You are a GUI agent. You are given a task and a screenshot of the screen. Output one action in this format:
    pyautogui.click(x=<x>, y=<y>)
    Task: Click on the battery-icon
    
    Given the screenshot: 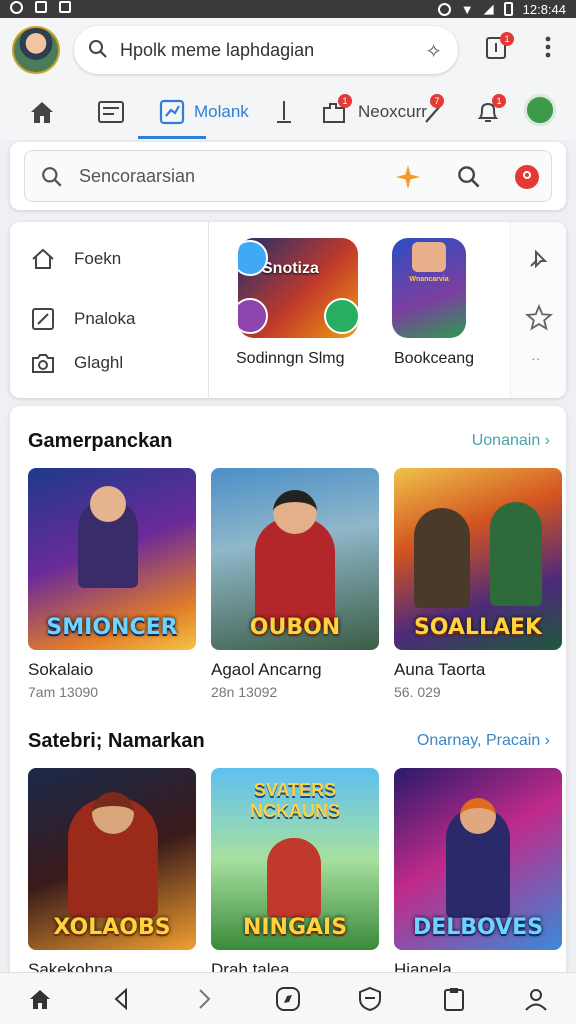 What is the action you would take?
    pyautogui.click(x=508, y=9)
    